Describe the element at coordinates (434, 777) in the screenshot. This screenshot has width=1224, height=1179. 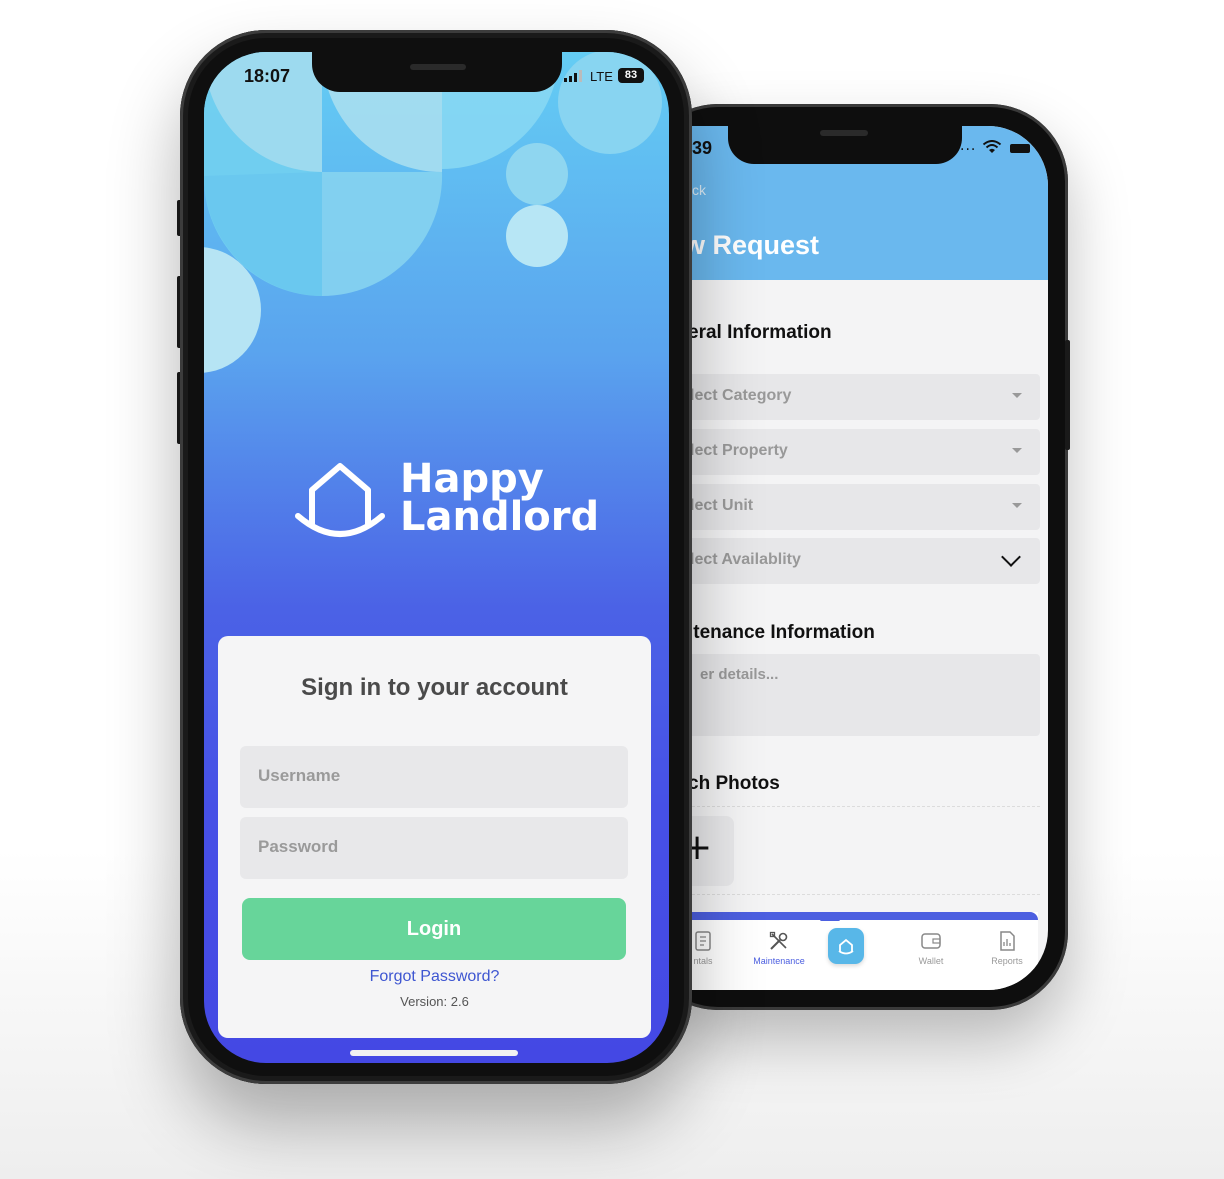
I see `username-field: Username` at that location.